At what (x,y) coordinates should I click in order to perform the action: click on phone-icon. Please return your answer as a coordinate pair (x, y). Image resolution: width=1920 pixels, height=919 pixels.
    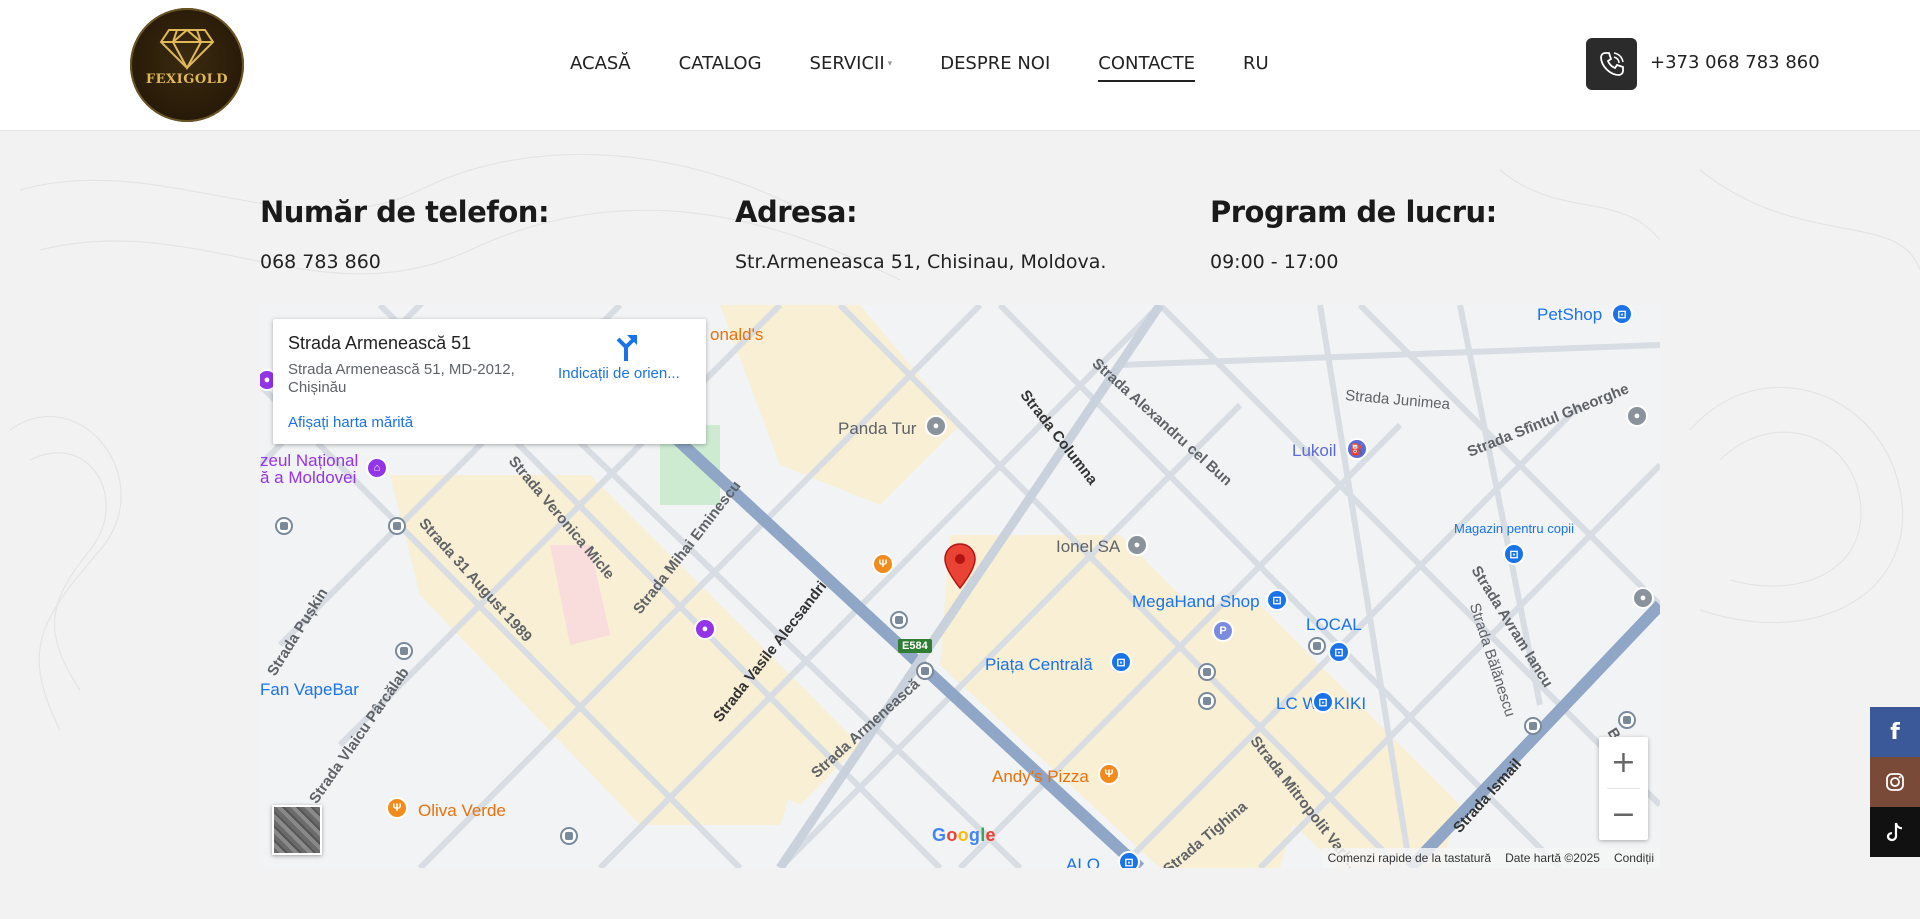
    Looking at the image, I should click on (1611, 64).